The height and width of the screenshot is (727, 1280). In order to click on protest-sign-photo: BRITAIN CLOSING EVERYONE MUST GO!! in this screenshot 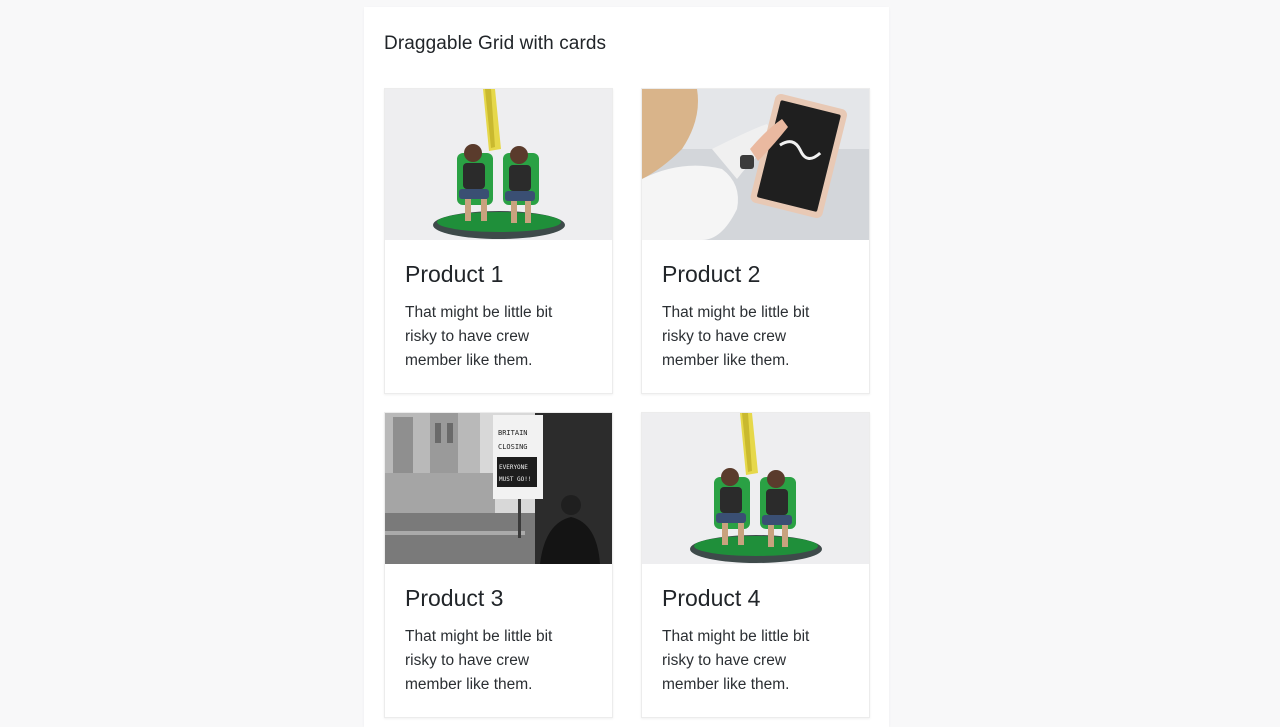, I will do `click(498, 488)`.